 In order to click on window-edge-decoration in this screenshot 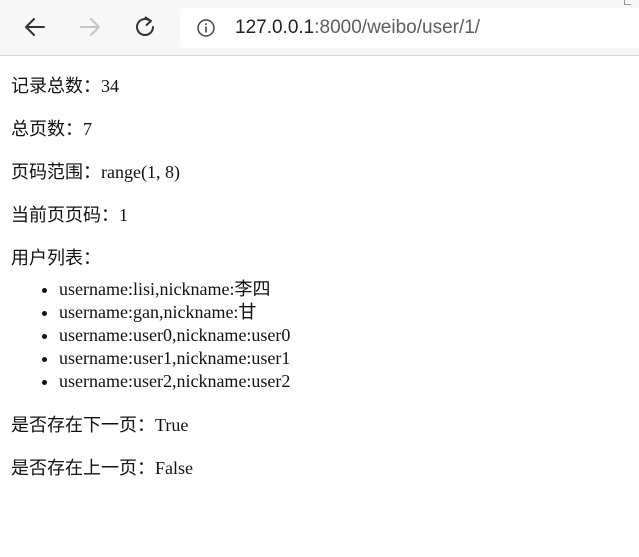, I will do `click(627, 2)`.